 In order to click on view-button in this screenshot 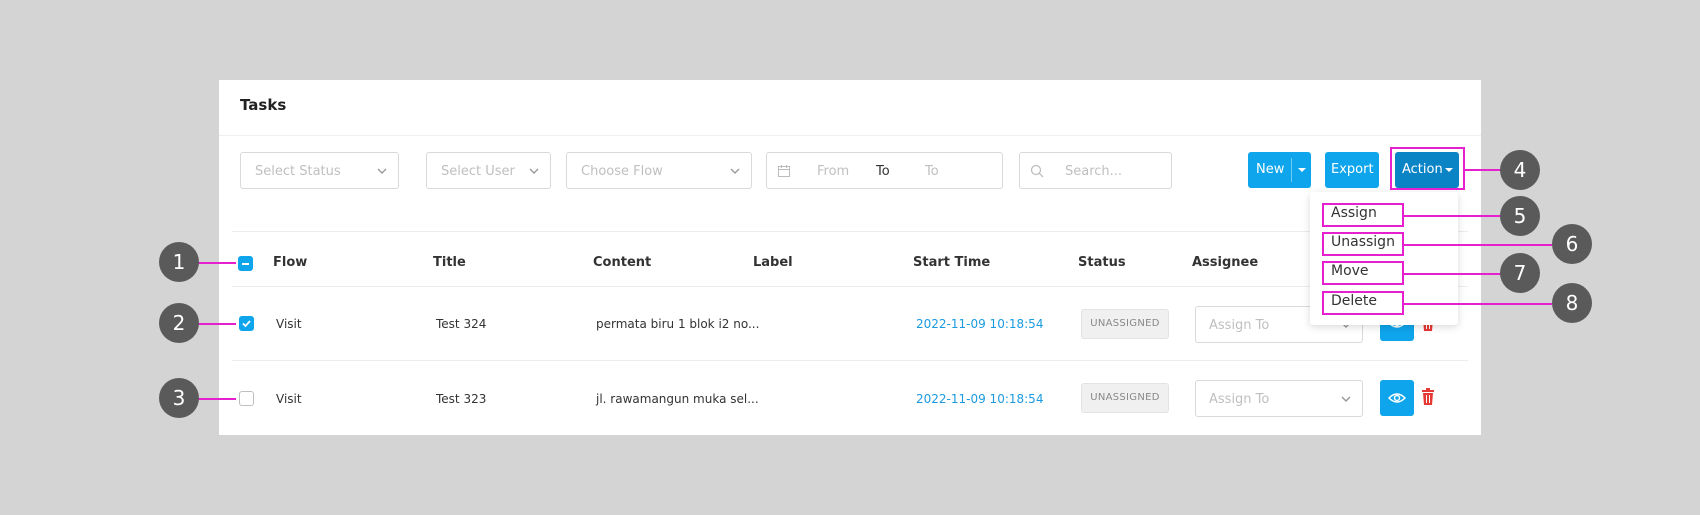, I will do `click(1397, 398)`.